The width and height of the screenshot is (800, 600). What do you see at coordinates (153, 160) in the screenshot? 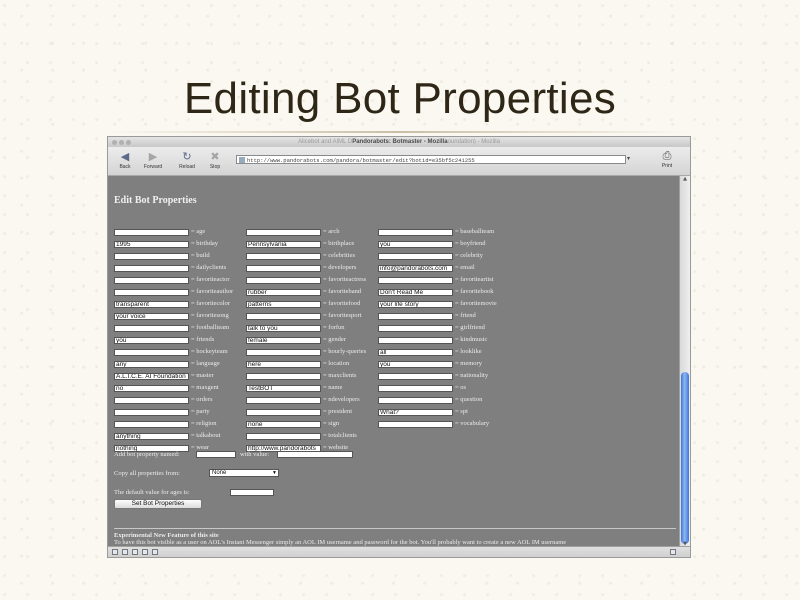
I see `forward-button: ▶ Forward` at bounding box center [153, 160].